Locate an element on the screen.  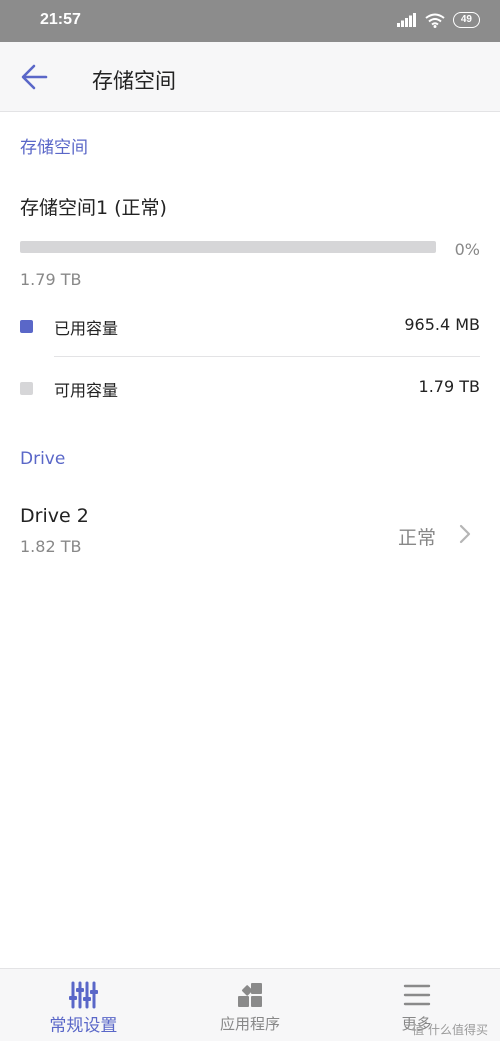
back-button is located at coordinates (34, 77).